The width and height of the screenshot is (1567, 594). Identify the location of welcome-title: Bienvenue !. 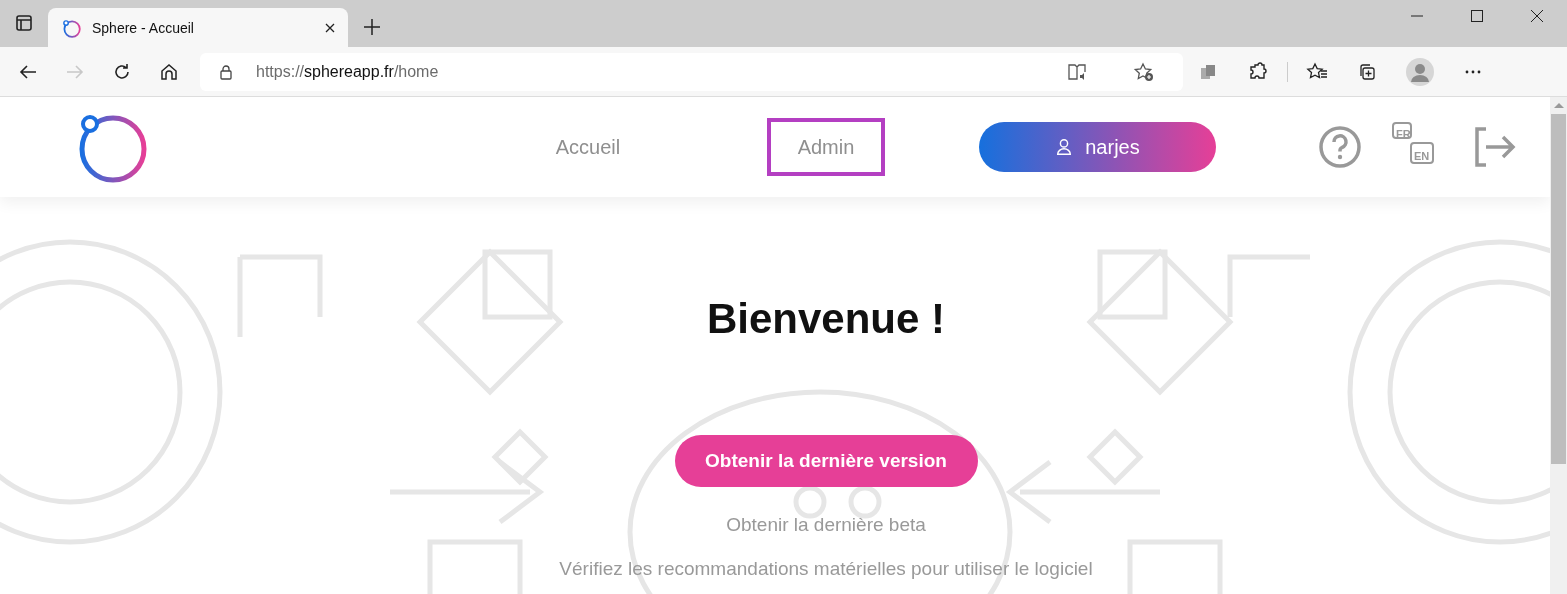
(826, 319).